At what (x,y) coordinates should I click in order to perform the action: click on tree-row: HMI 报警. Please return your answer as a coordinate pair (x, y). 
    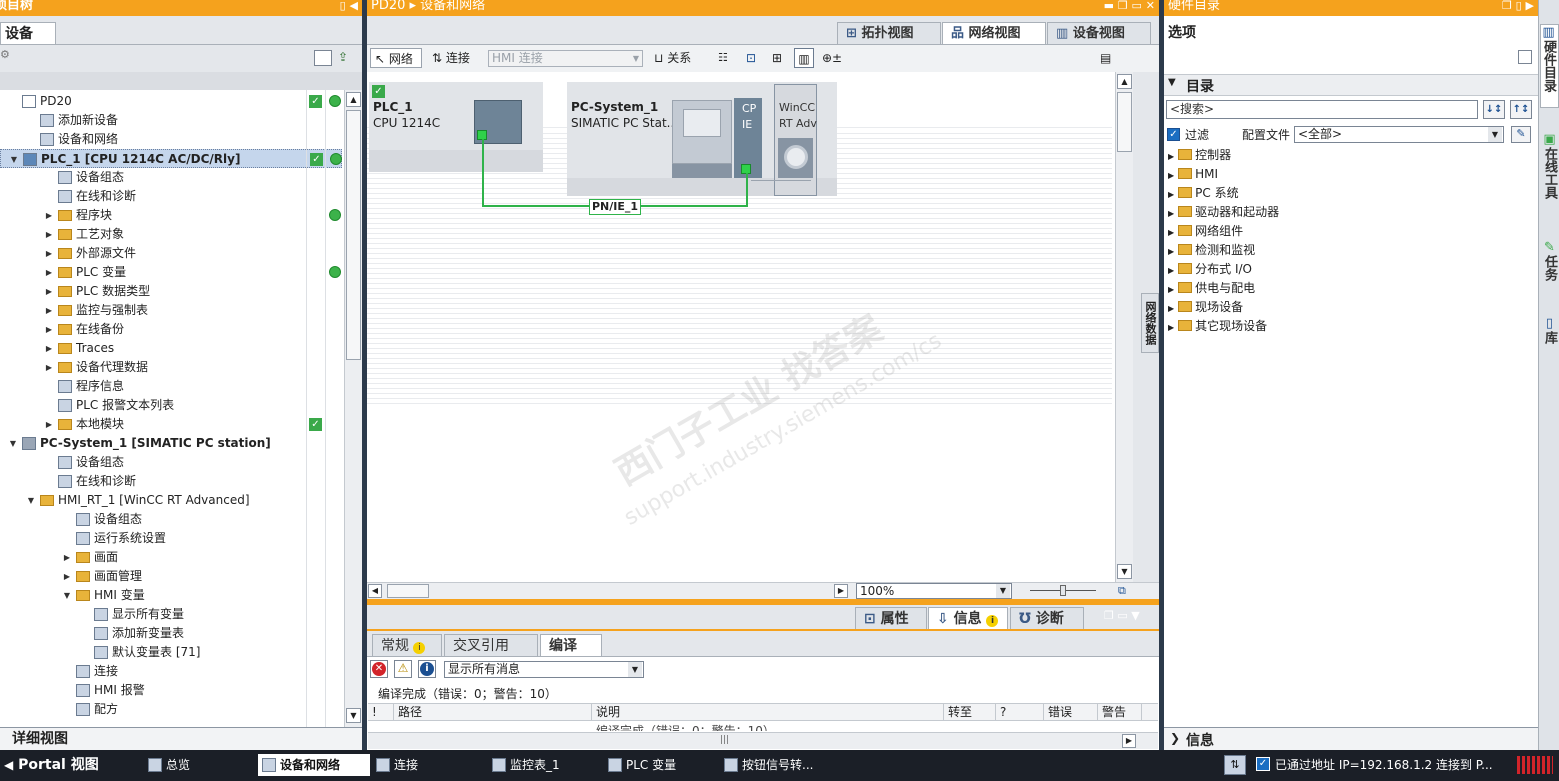
    Looking at the image, I should click on (171, 690).